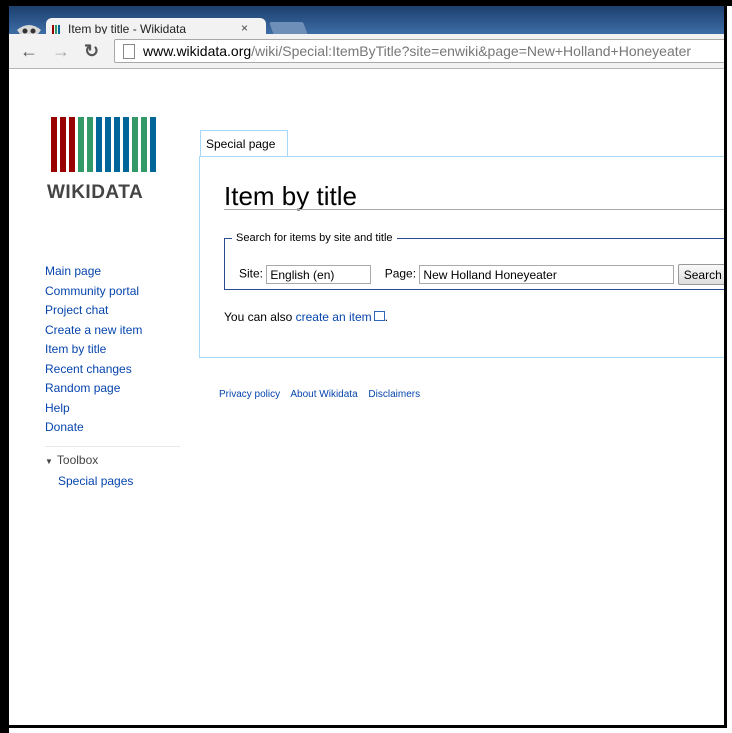  Describe the element at coordinates (366, 3) in the screenshot. I see `window-edge-top` at that location.